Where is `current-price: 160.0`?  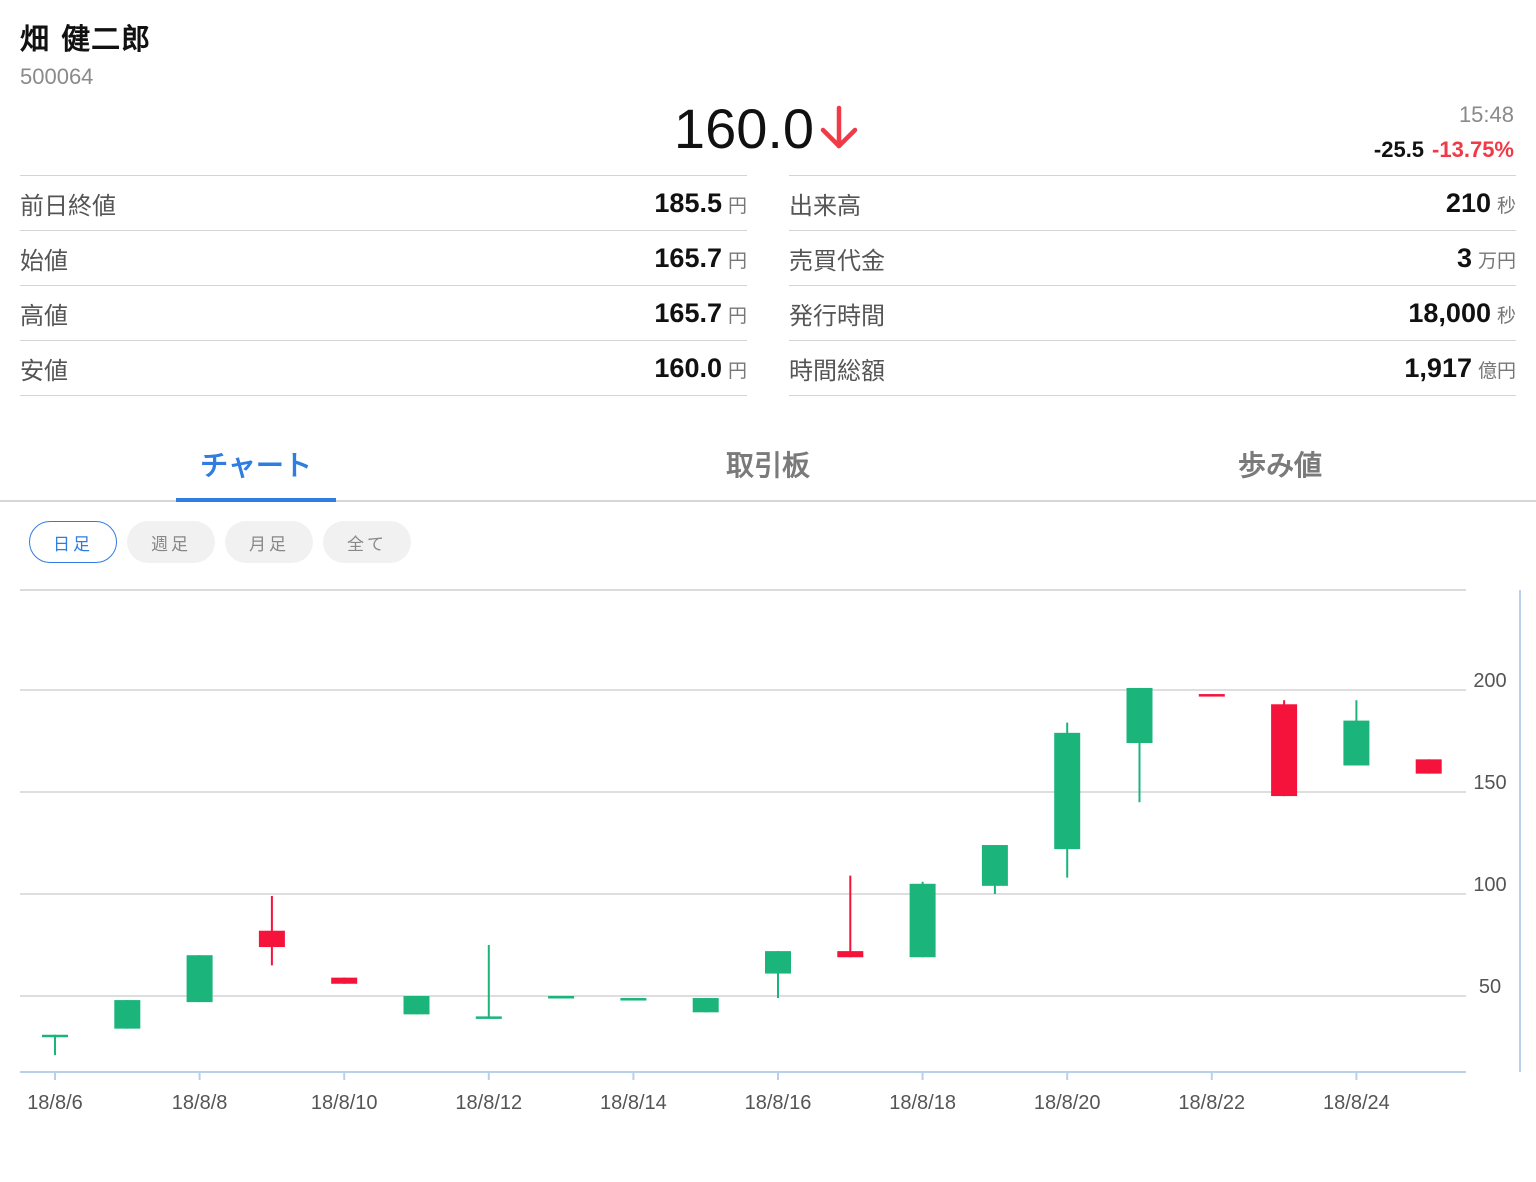
current-price: 160.0 is located at coordinates (744, 128).